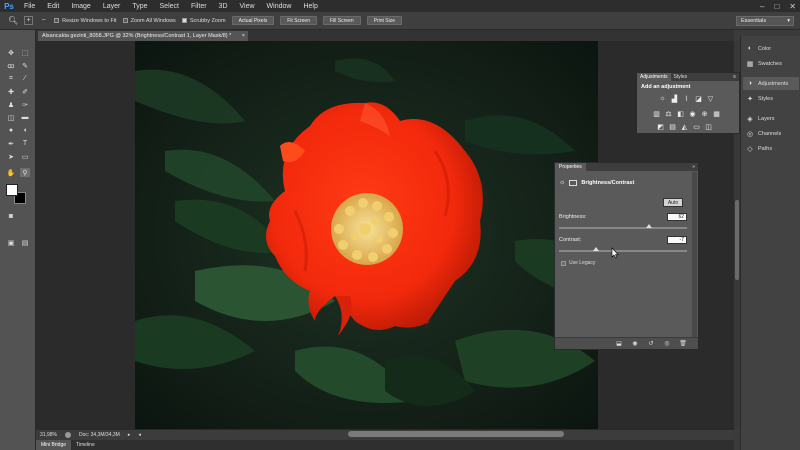 This screenshot has width=800, height=450. What do you see at coordinates (25, 172) in the screenshot?
I see `zoom-icon: ⚲` at bounding box center [25, 172].